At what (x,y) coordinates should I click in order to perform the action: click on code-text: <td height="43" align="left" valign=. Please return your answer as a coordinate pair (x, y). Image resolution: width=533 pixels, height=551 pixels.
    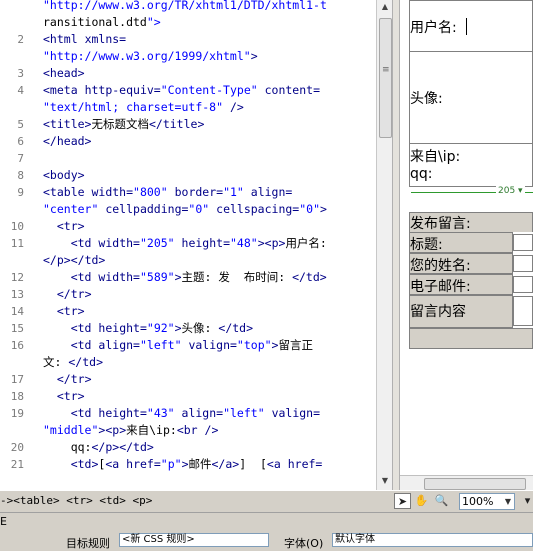
    Looking at the image, I should click on (181, 413).